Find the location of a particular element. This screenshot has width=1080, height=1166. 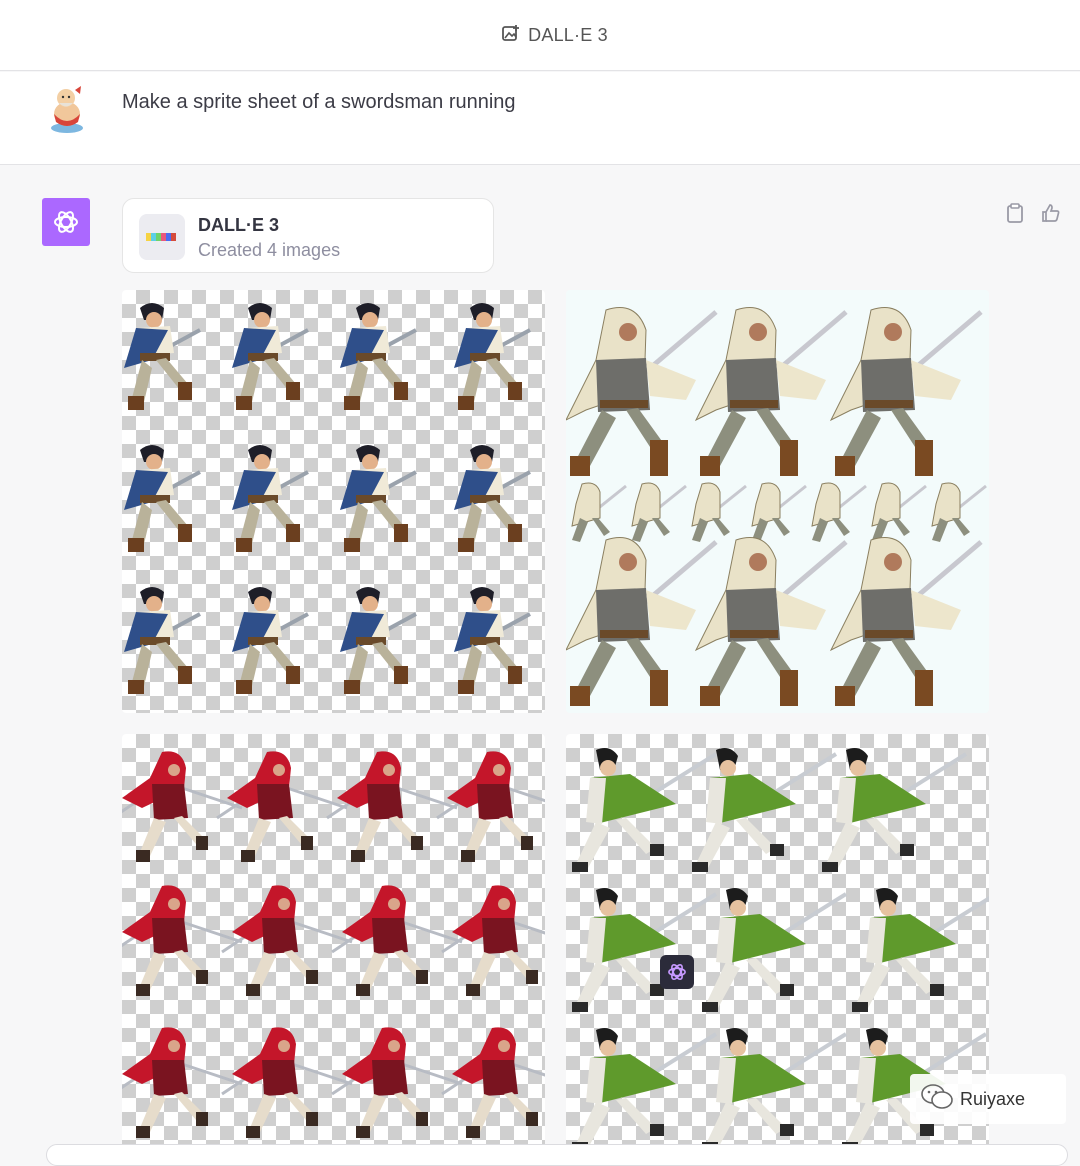

model-title: DALL·E 3 is located at coordinates (555, 35).